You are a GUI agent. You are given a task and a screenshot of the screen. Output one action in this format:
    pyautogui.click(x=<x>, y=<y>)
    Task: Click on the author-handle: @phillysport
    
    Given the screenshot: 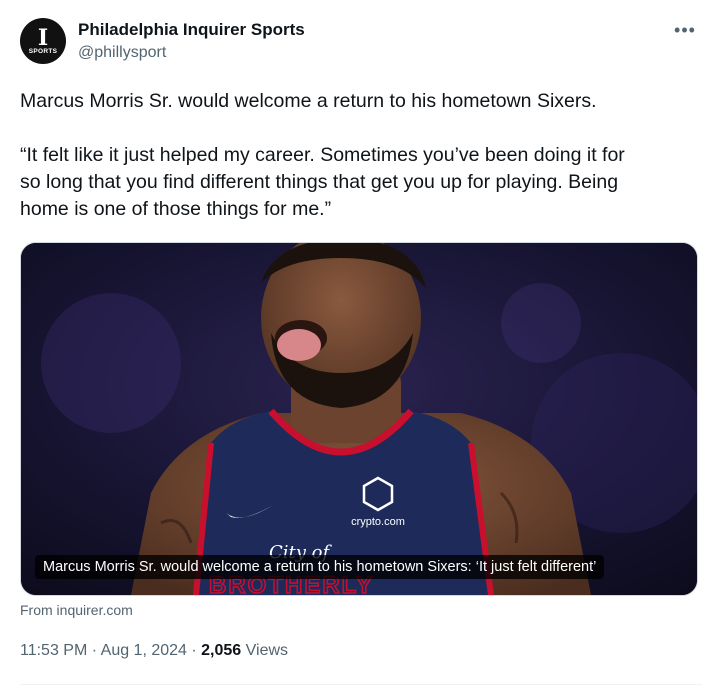 What is the action you would take?
    pyautogui.click(x=122, y=53)
    